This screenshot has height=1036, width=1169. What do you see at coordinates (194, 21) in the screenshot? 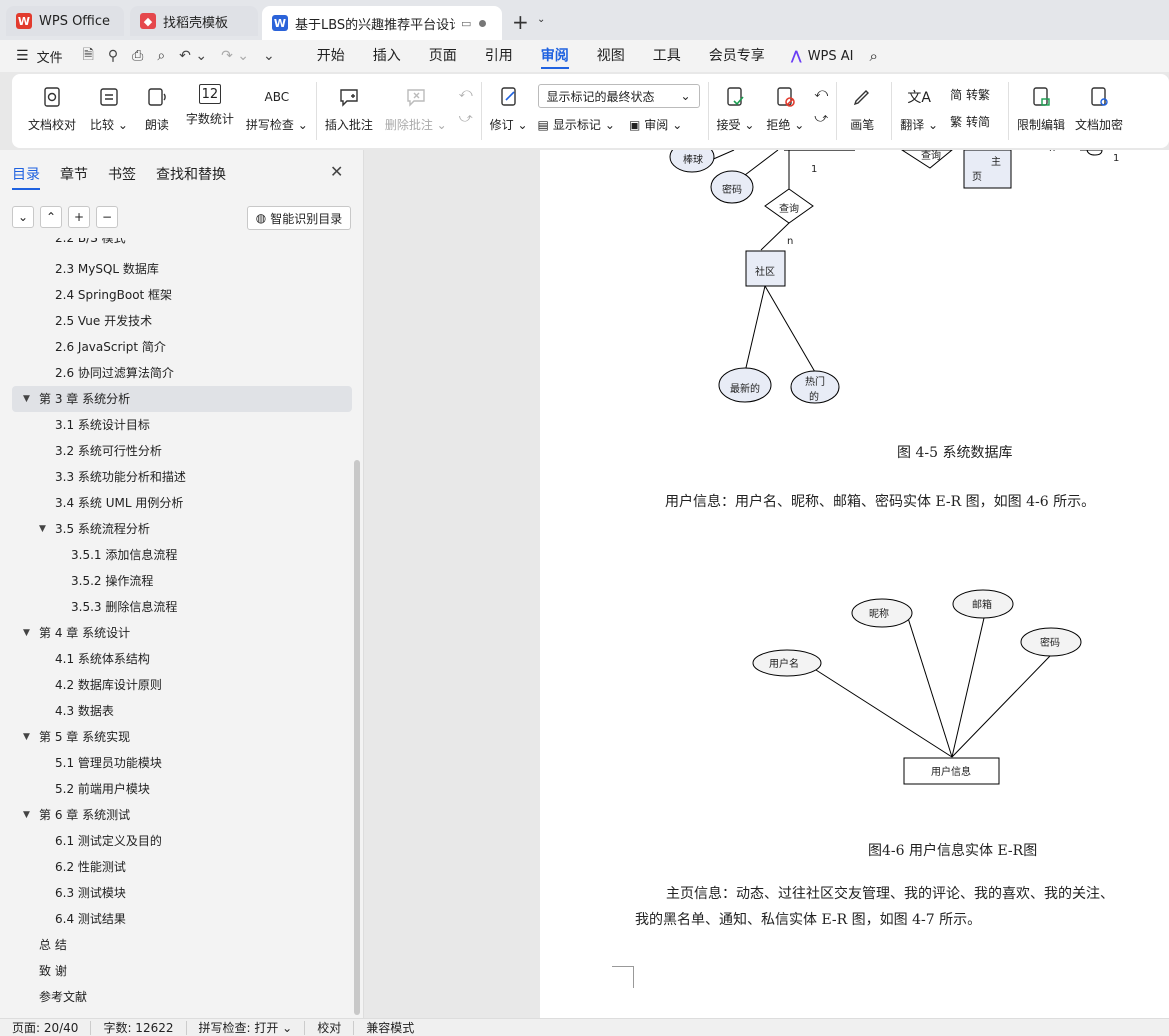
I see `tab-template: ◆ 找稻壳模板` at bounding box center [194, 21].